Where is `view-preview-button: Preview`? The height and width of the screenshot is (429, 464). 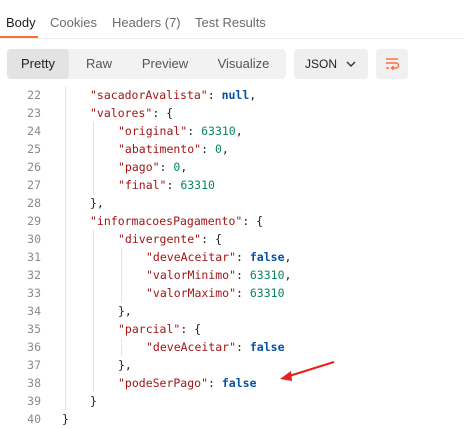
view-preview-button: Preview is located at coordinates (165, 64).